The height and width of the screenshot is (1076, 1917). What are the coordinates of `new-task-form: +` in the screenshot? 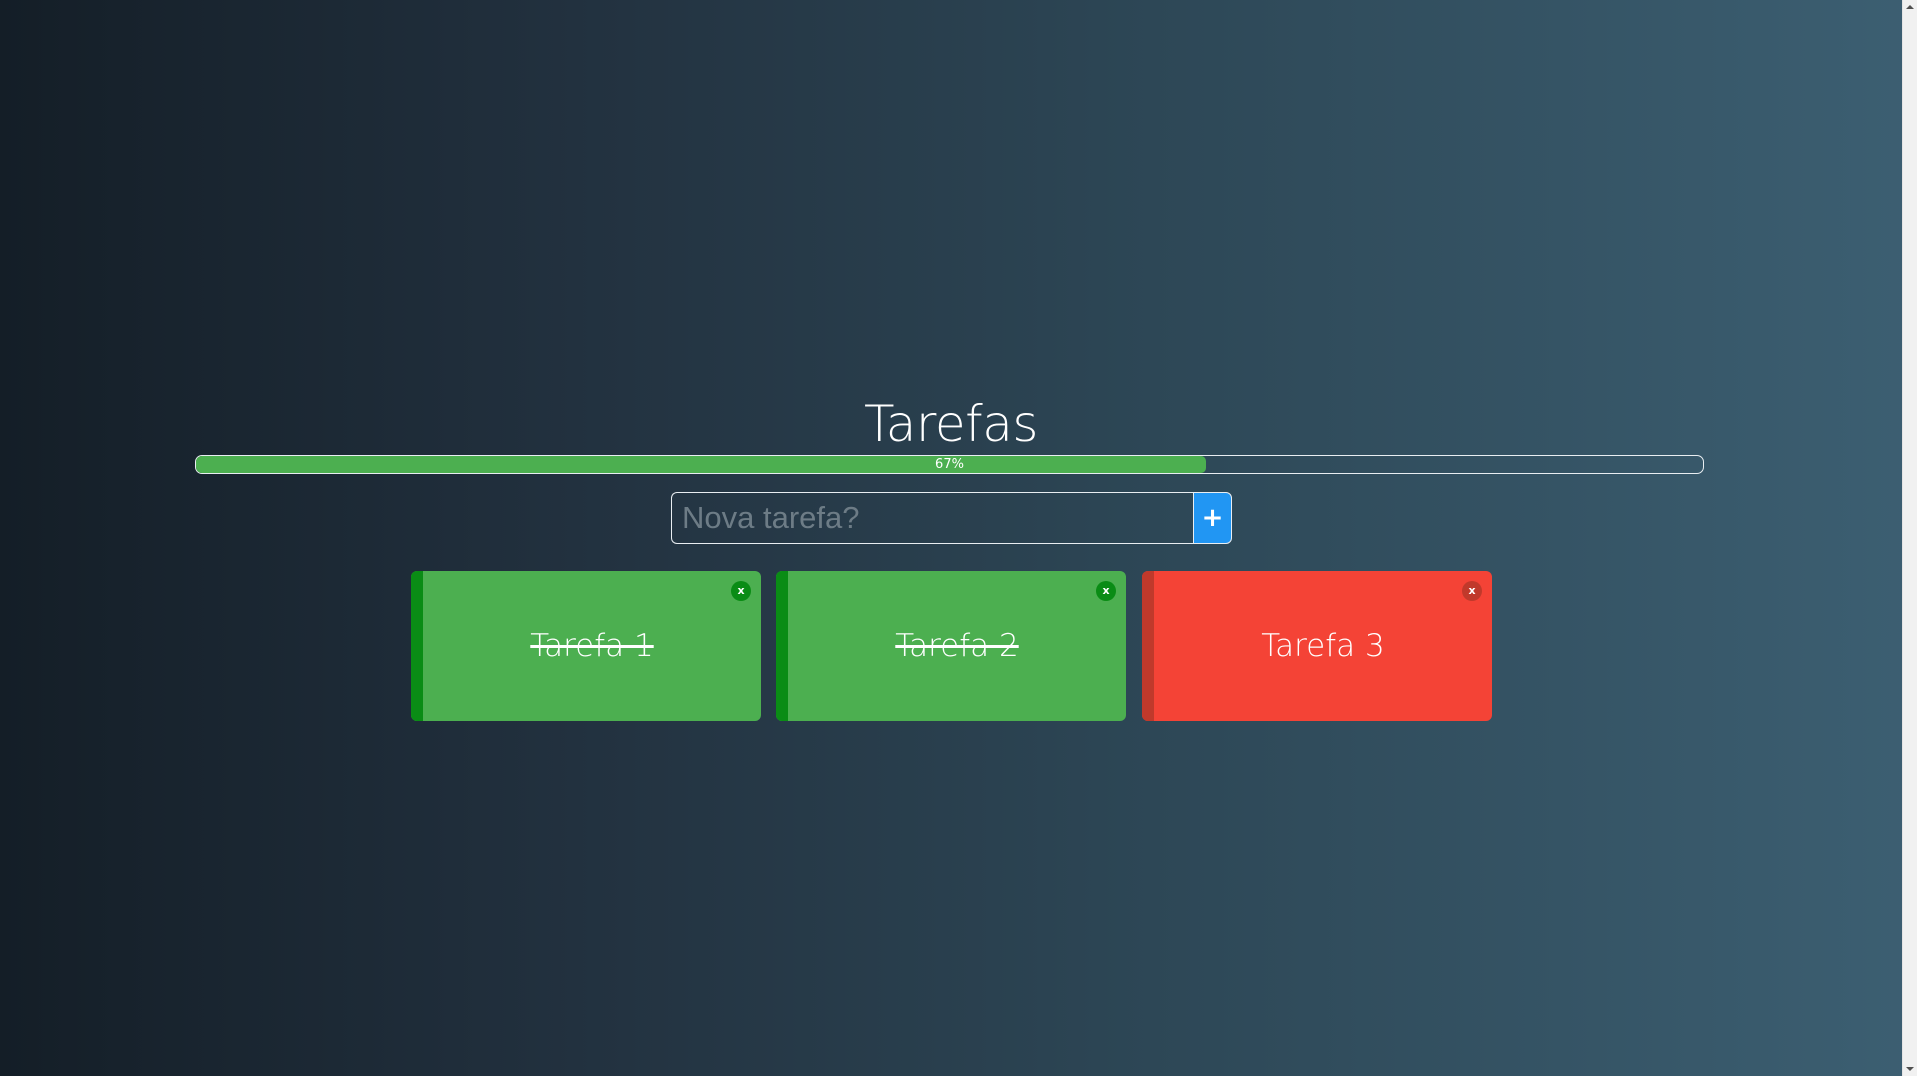 It's located at (951, 518).